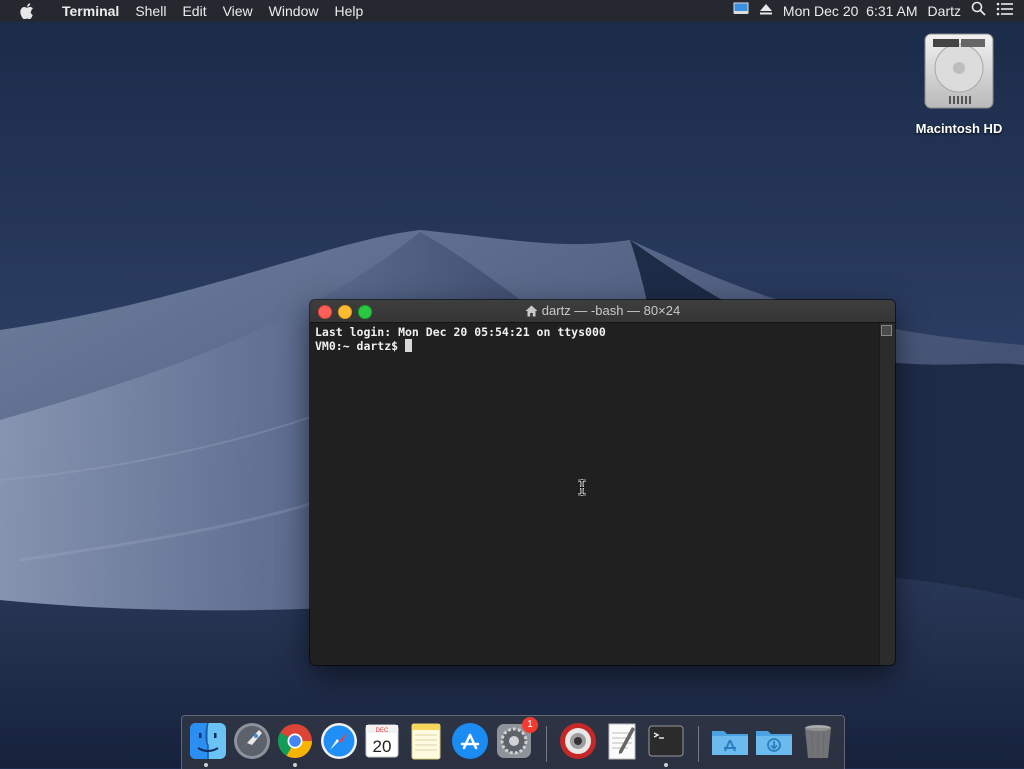 The image size is (1024, 769). I want to click on terminal-title-bar: dartz — -bash — 80×24, so click(602, 311).